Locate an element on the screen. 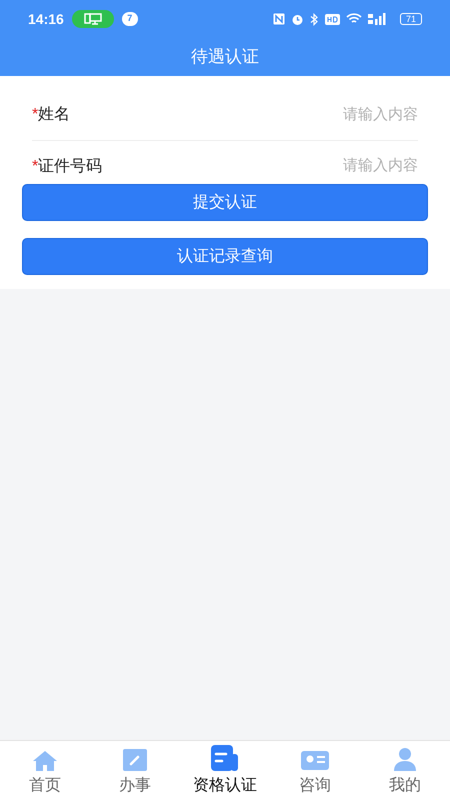 This screenshot has width=450, height=800. alarm-icon is located at coordinates (297, 19).